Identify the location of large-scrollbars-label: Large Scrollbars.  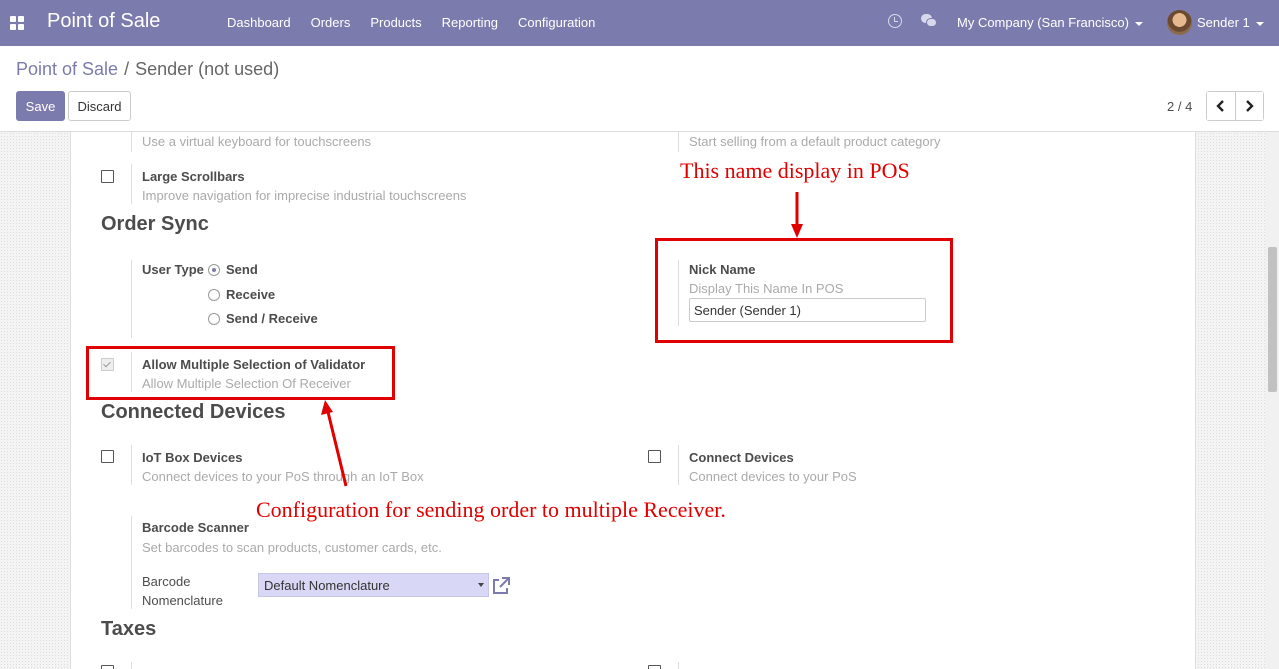
(193, 176).